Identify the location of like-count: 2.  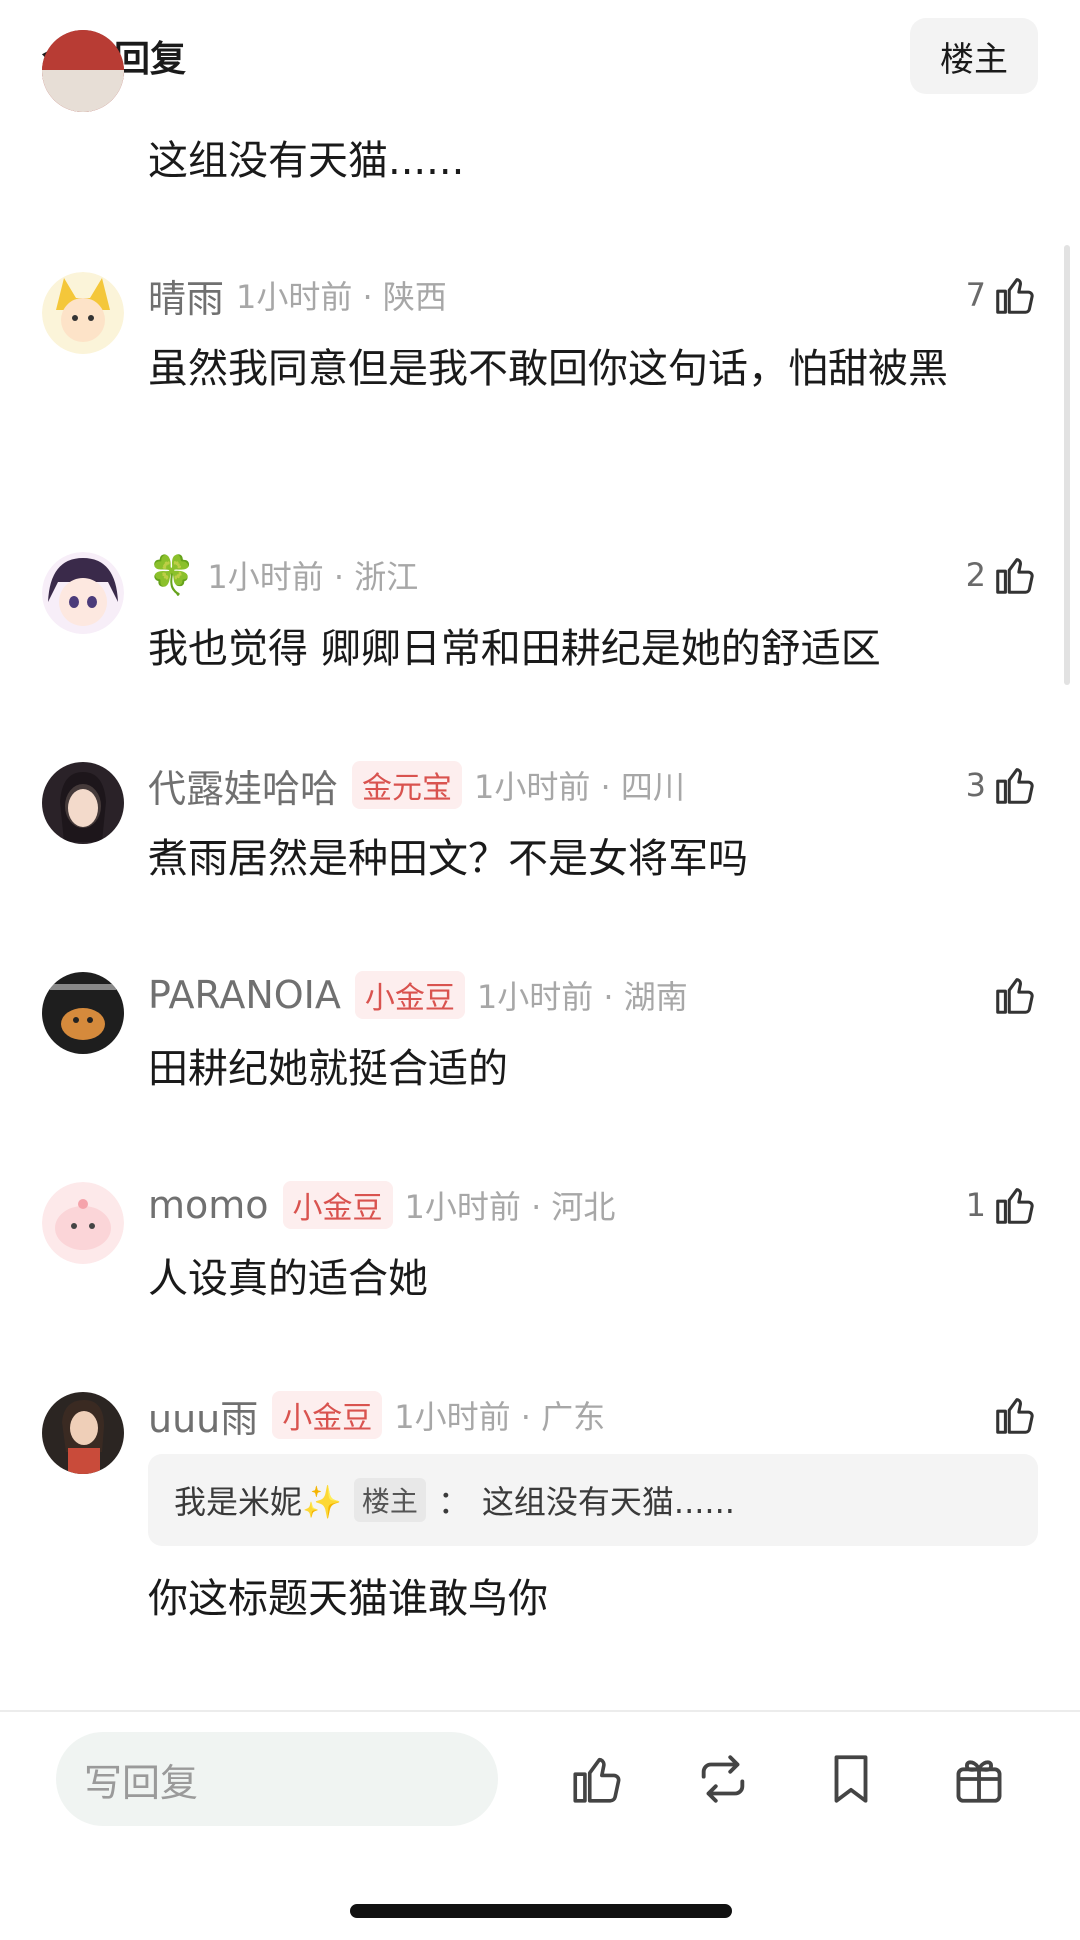
(975, 575).